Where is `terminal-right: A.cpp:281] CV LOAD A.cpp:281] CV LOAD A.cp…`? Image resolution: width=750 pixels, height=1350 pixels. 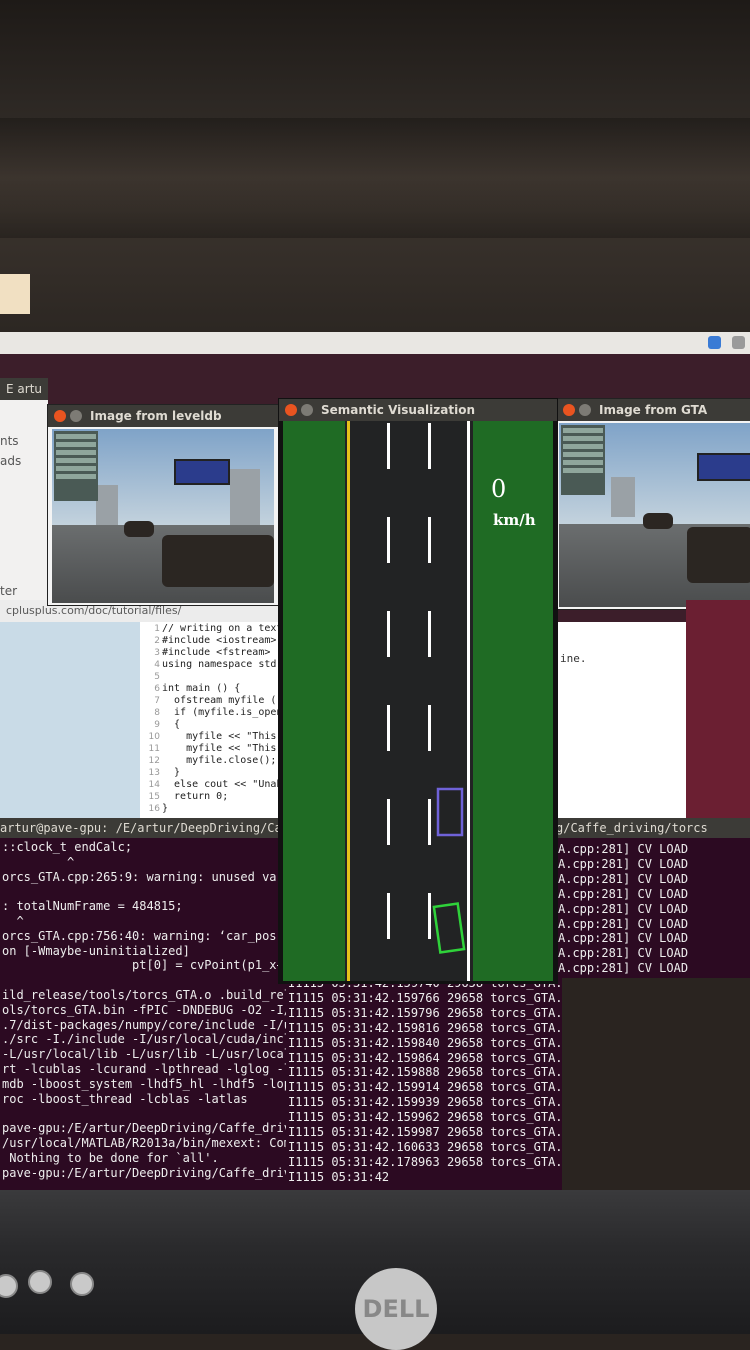 terminal-right: A.cpp:281] CV LOAD A.cpp:281] CV LOAD A.cp… is located at coordinates (653, 908).